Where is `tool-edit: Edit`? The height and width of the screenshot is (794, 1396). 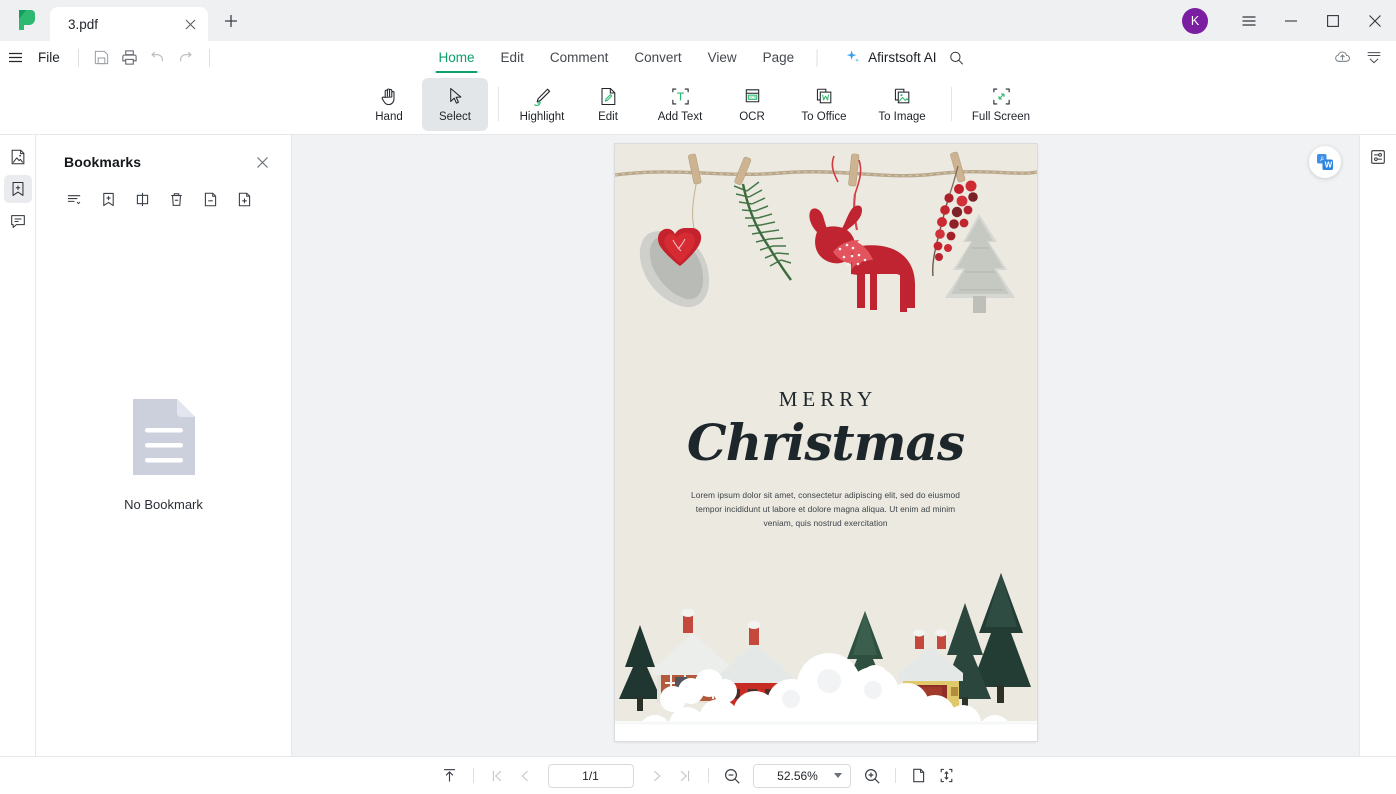
tool-edit: Edit is located at coordinates (608, 104).